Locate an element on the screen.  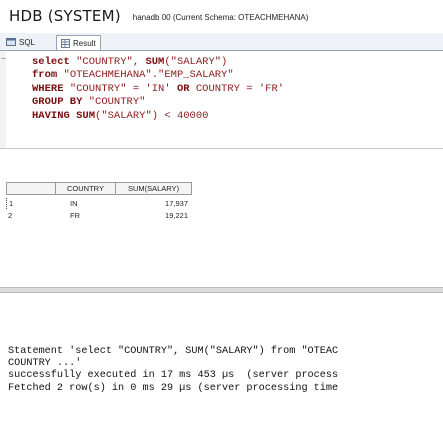
tab-sql-label: SQL is located at coordinates (27, 42).